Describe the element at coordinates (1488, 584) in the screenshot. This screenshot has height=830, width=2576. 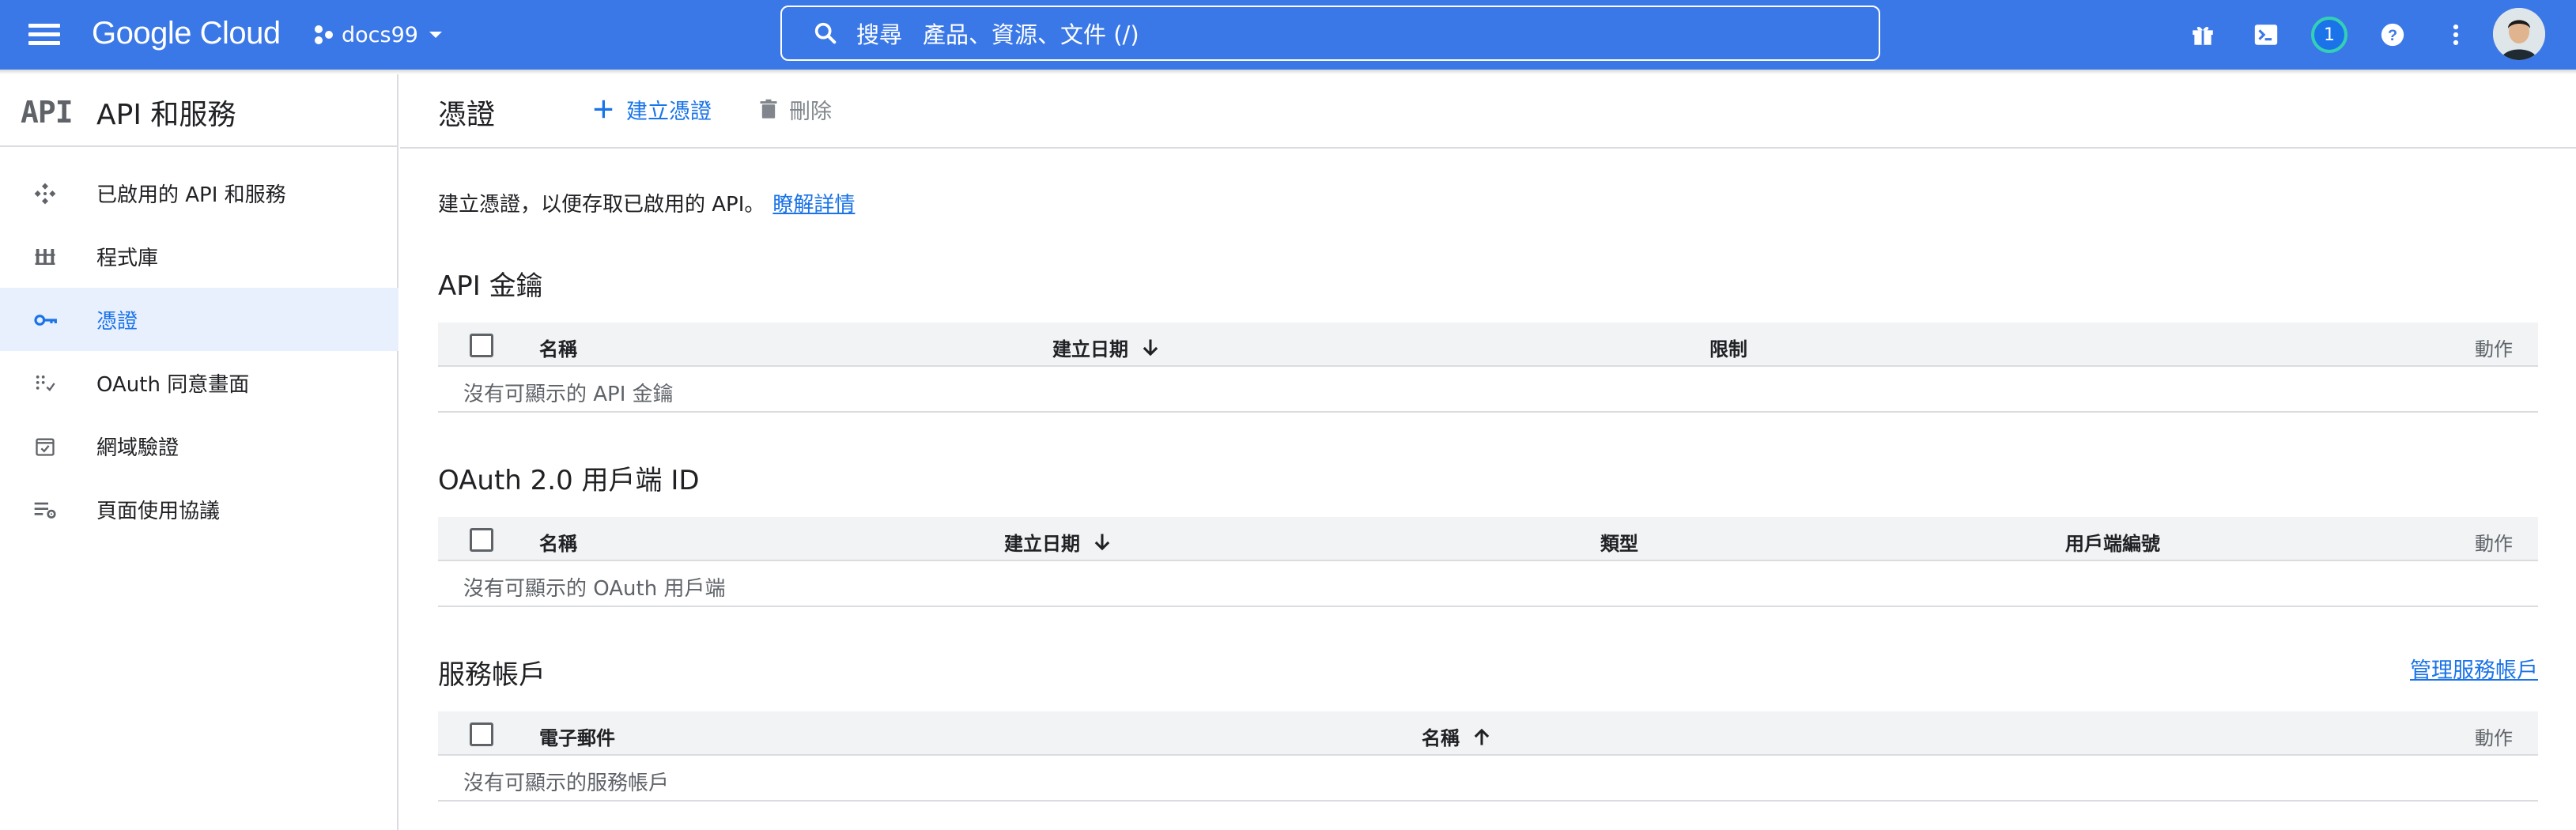
I see `table-row: 沒有可顯示的 OAuth 用戶端` at that location.